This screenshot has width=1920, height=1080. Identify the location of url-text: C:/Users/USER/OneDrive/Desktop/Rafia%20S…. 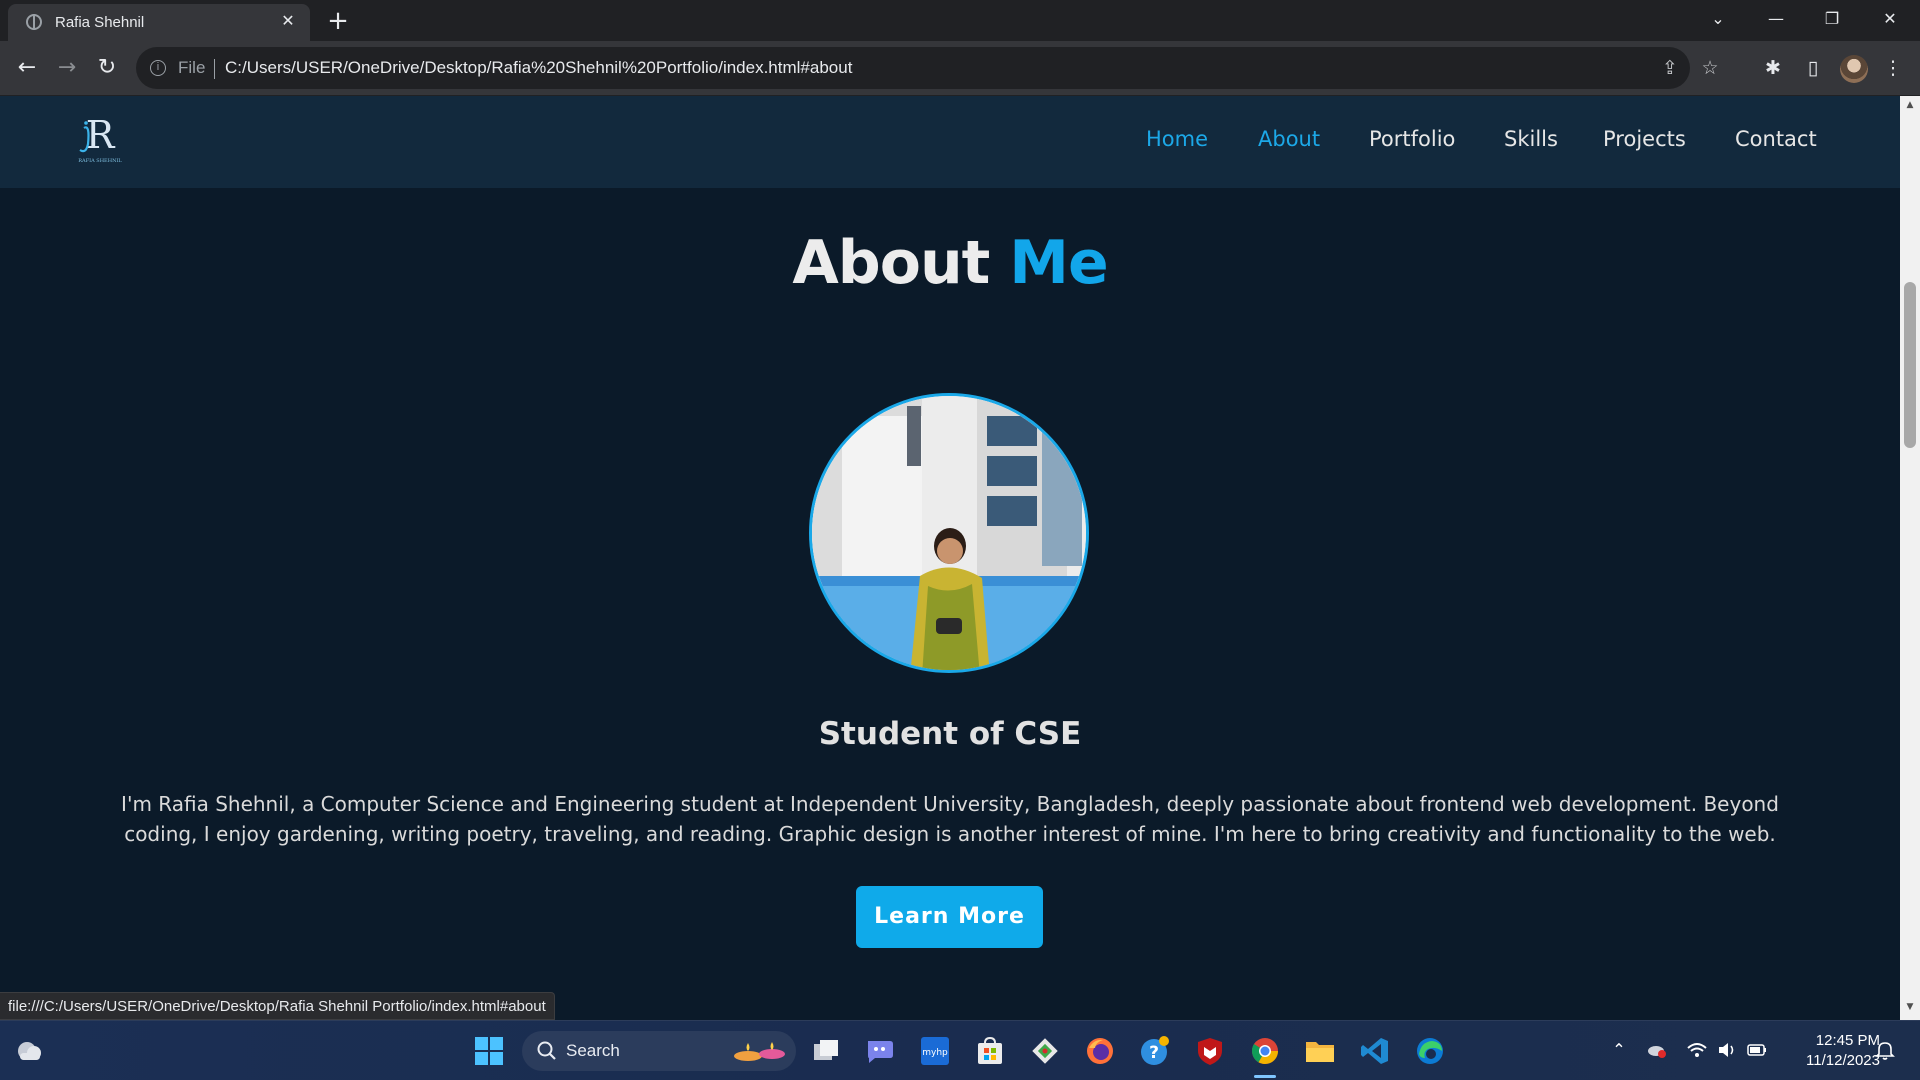
(538, 68).